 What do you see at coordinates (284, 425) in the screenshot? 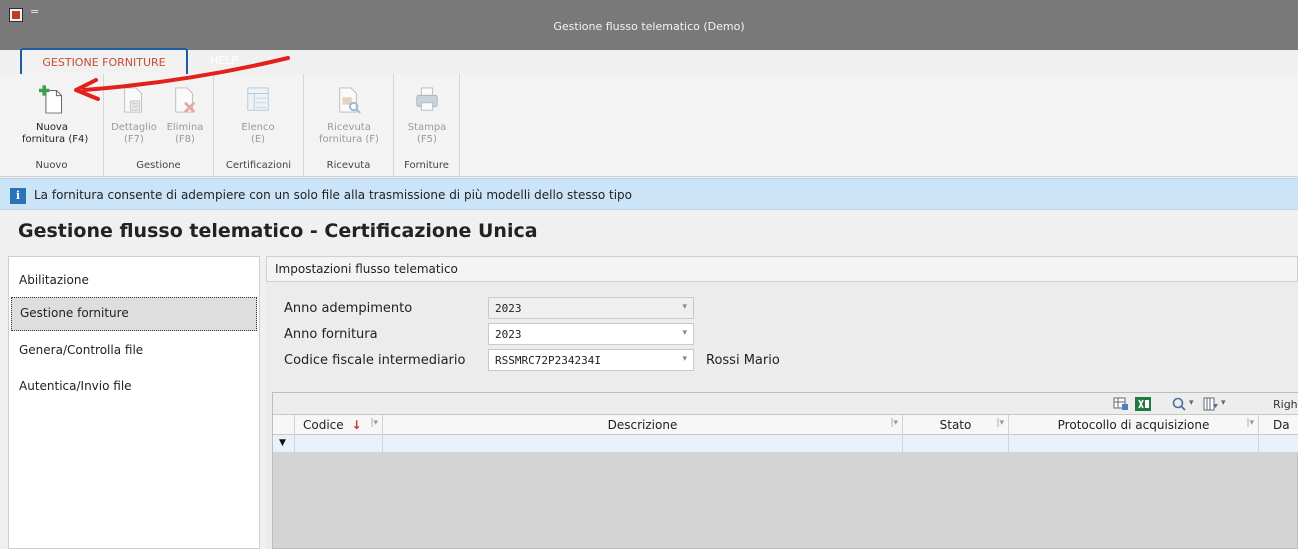
I see `row-indicator-header` at bounding box center [284, 425].